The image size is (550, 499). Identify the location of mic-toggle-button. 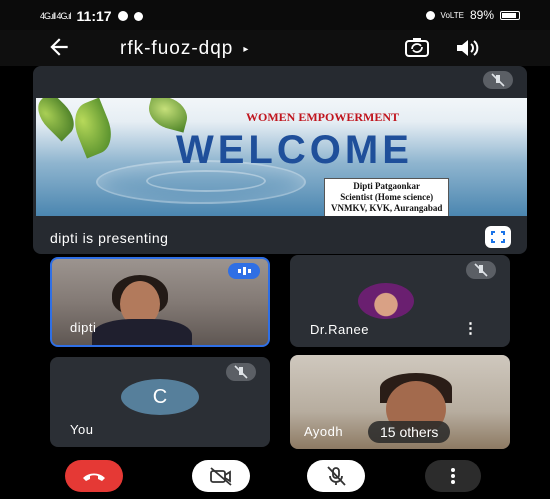
(336, 476).